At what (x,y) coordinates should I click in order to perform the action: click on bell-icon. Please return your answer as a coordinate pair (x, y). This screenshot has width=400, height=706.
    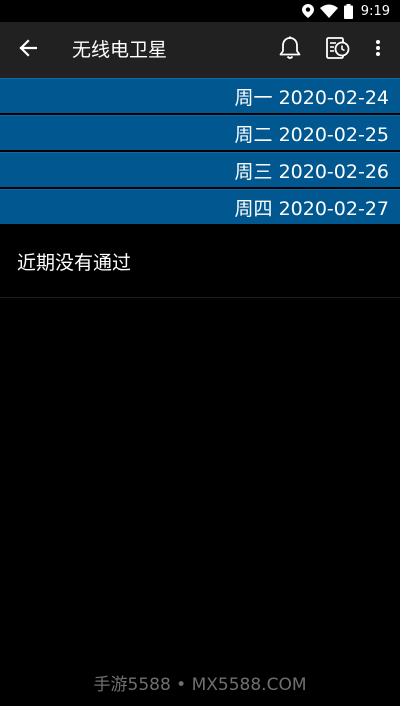
    Looking at the image, I should click on (290, 50).